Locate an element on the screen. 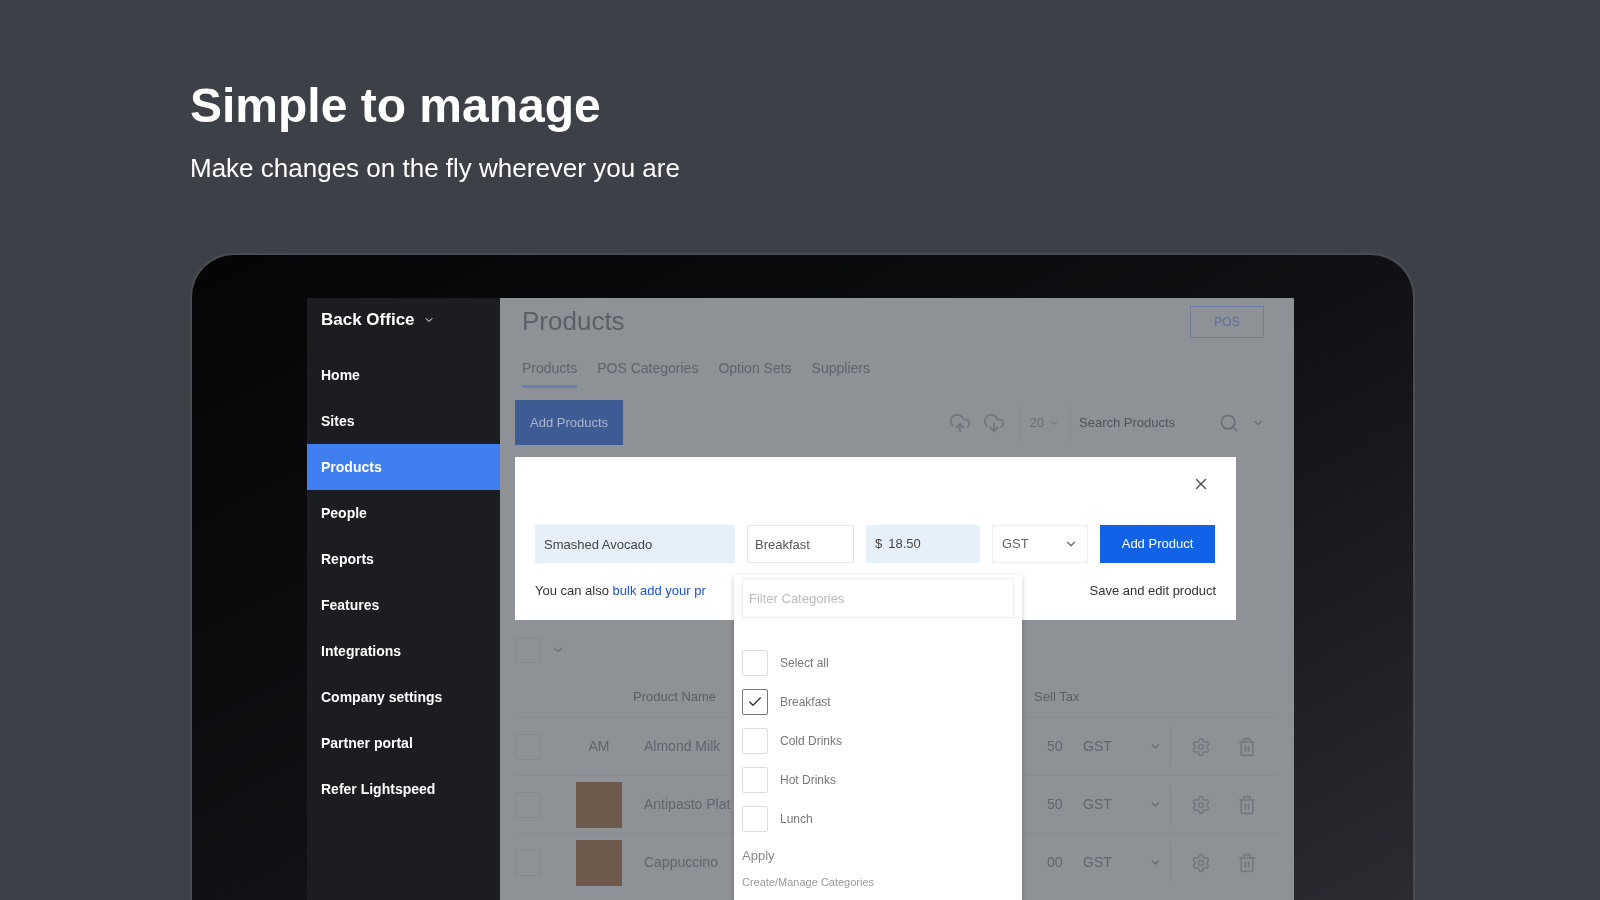 This screenshot has height=900, width=1600. category-label: Hot Drinks is located at coordinates (808, 780).